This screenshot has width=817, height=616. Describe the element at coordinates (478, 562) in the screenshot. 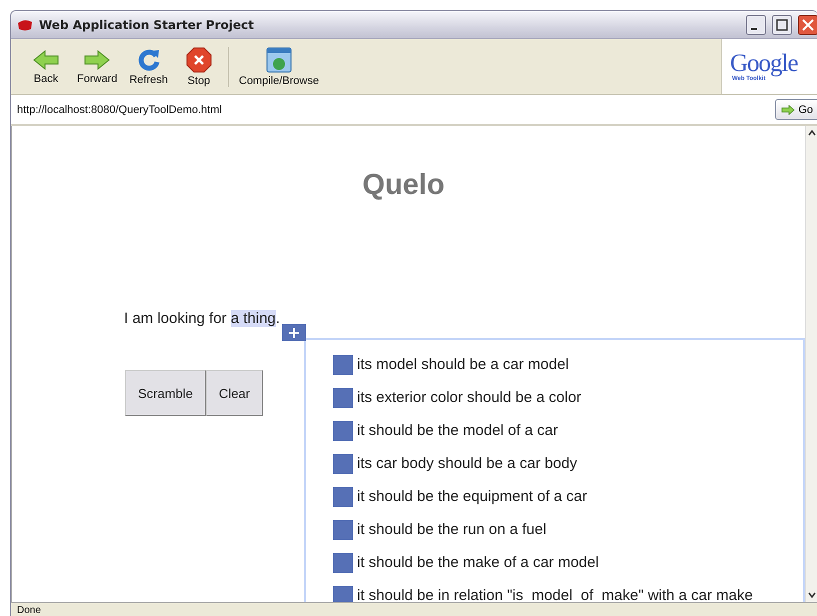

I see `suggestion-item: it should be the make of a car model` at that location.